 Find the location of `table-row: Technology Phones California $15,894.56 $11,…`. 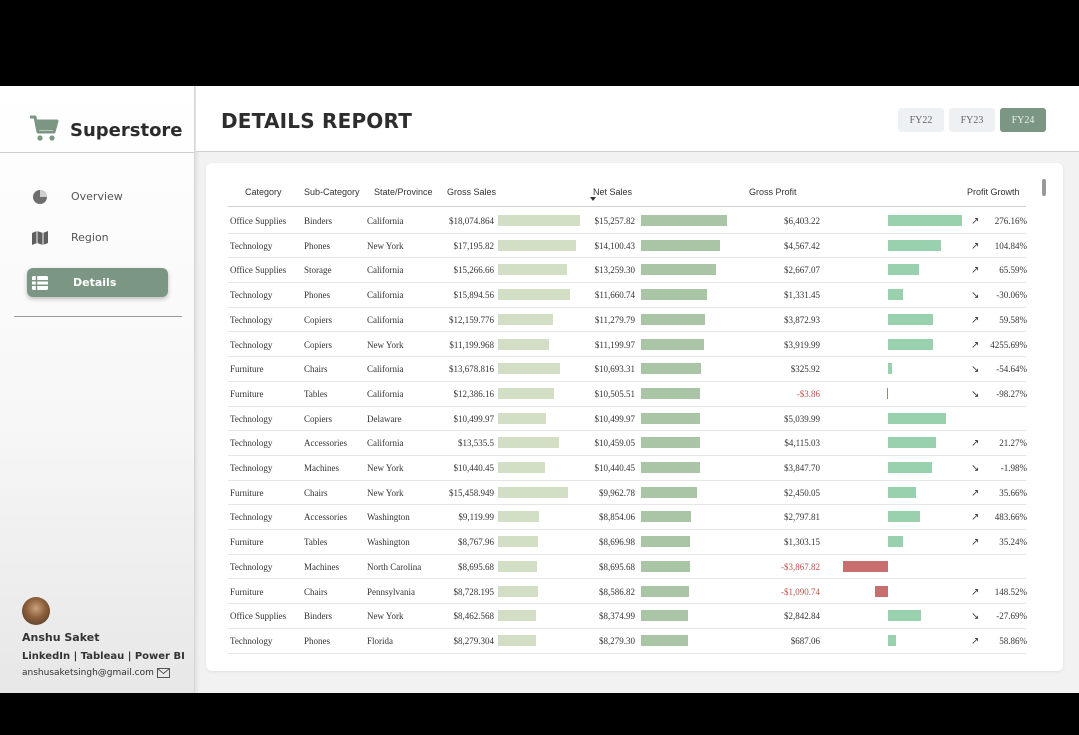

table-row: Technology Phones California $15,894.56 $11,… is located at coordinates (627, 295).